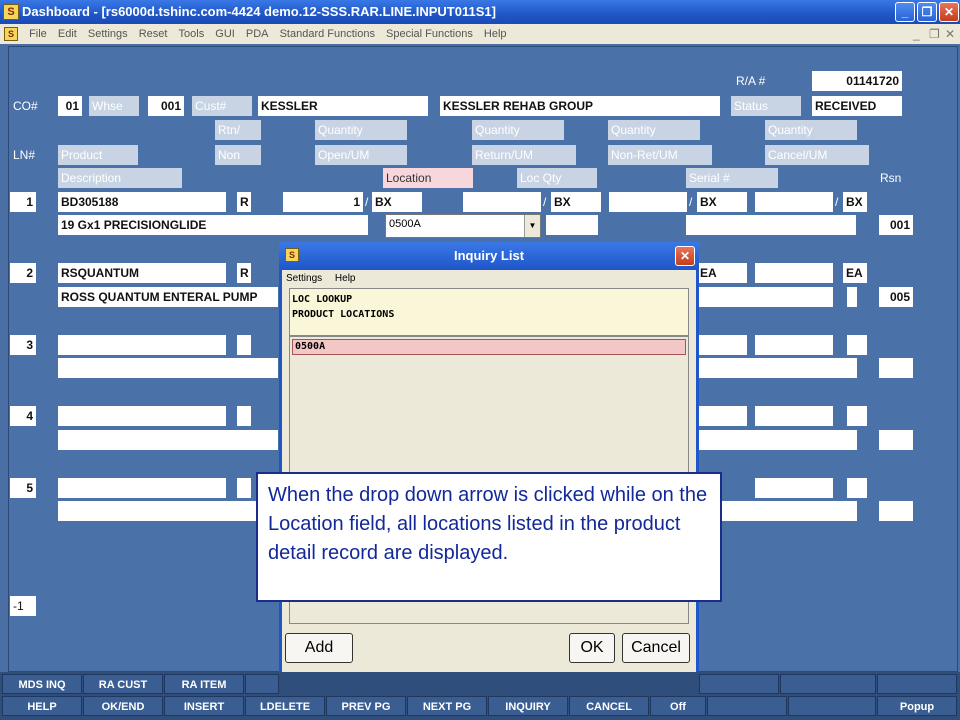 This screenshot has width=960, height=720. I want to click on line-rsn-field: 005, so click(896, 297).